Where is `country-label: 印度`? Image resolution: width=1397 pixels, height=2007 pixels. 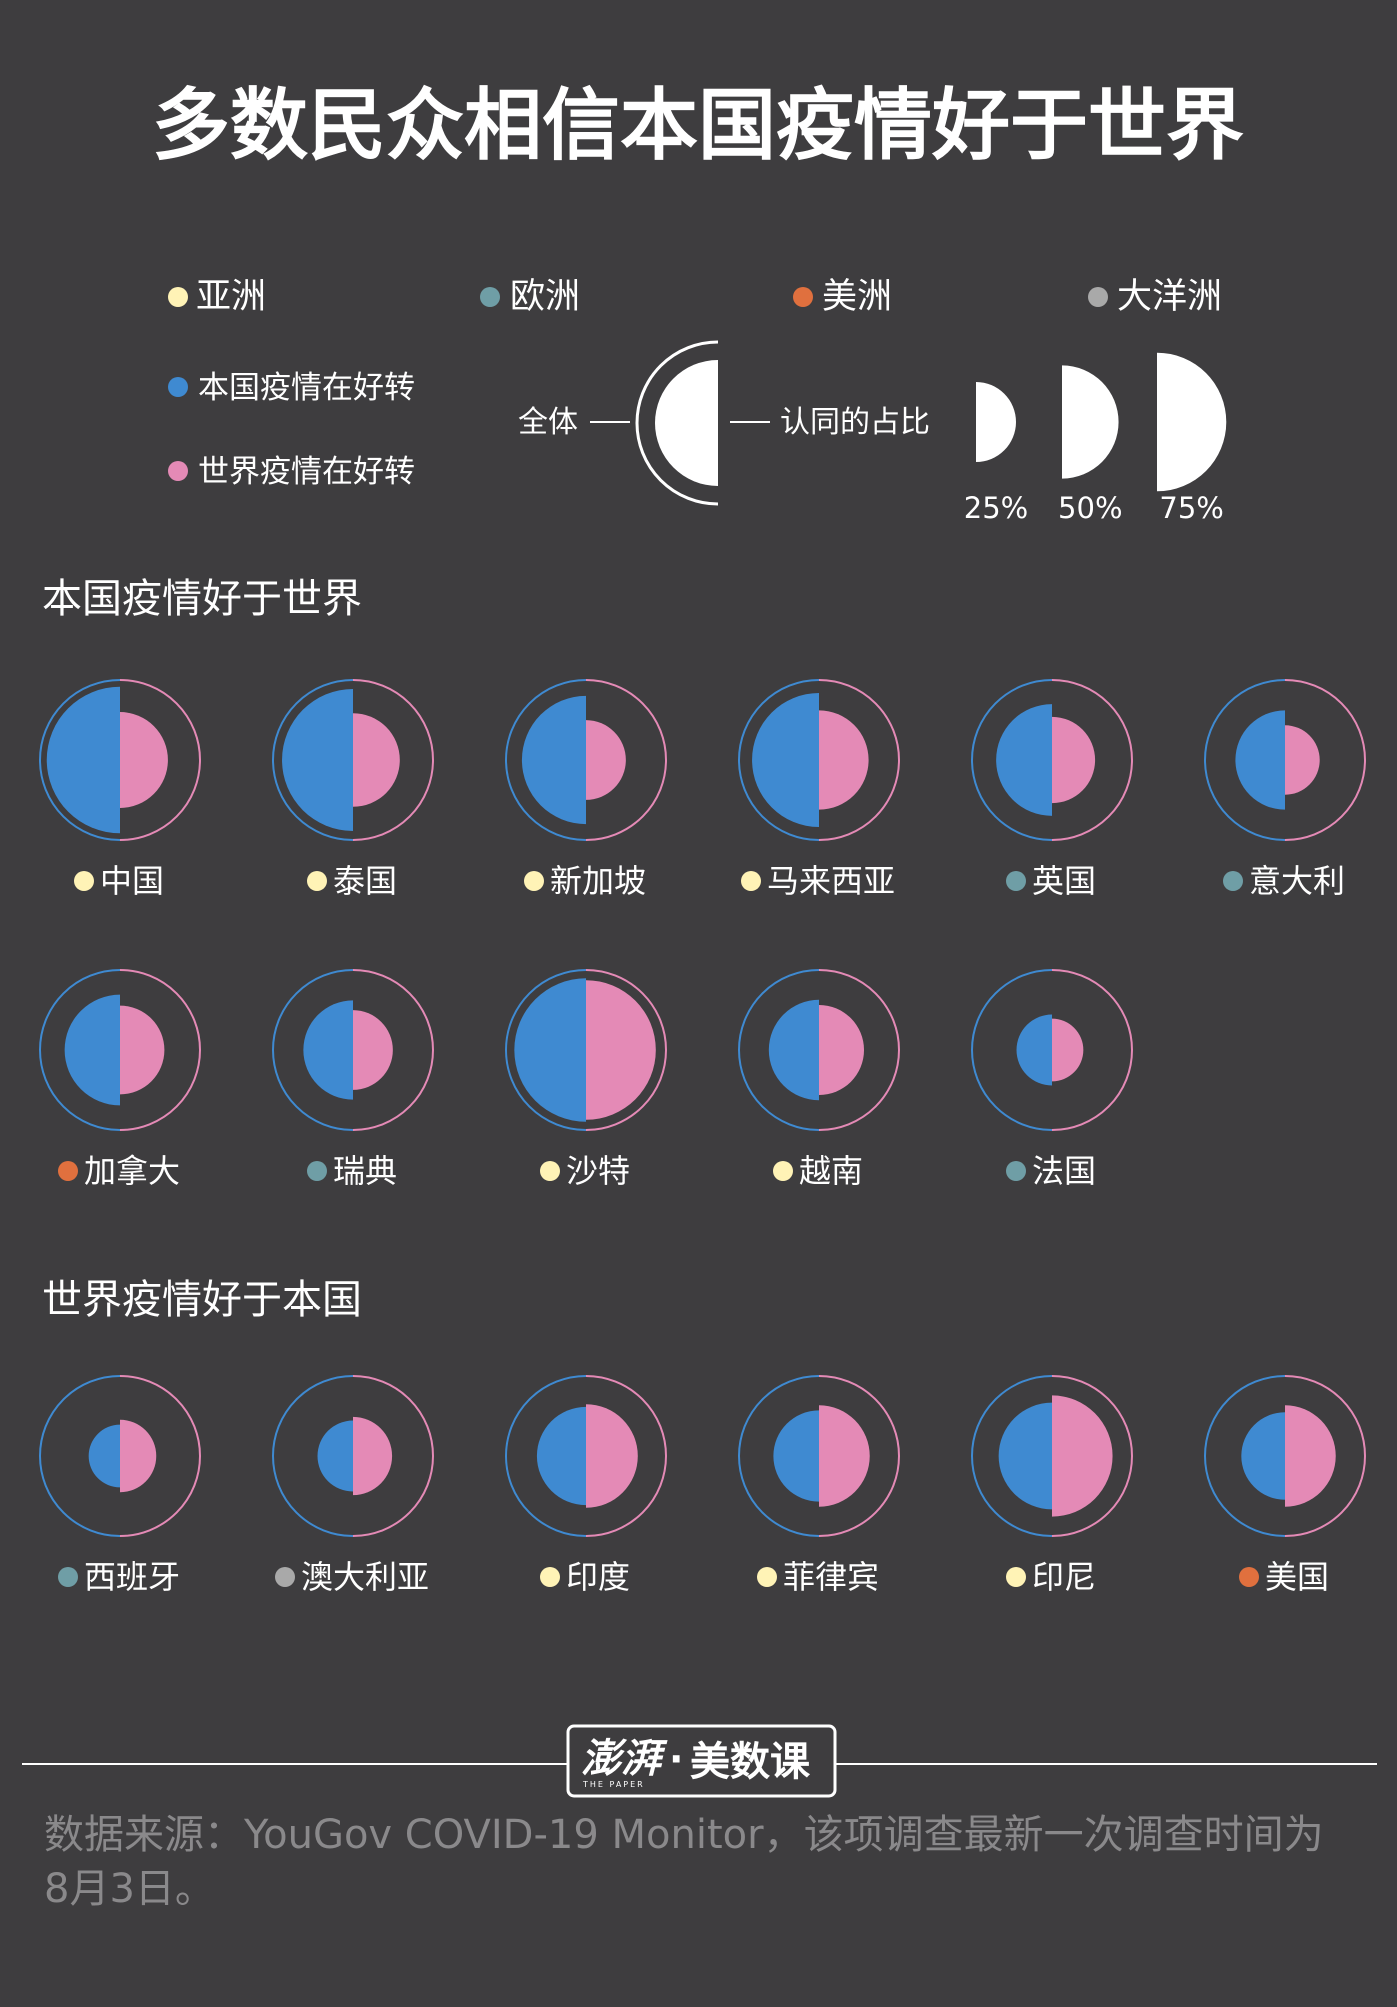 country-label: 印度 is located at coordinates (598, 1577).